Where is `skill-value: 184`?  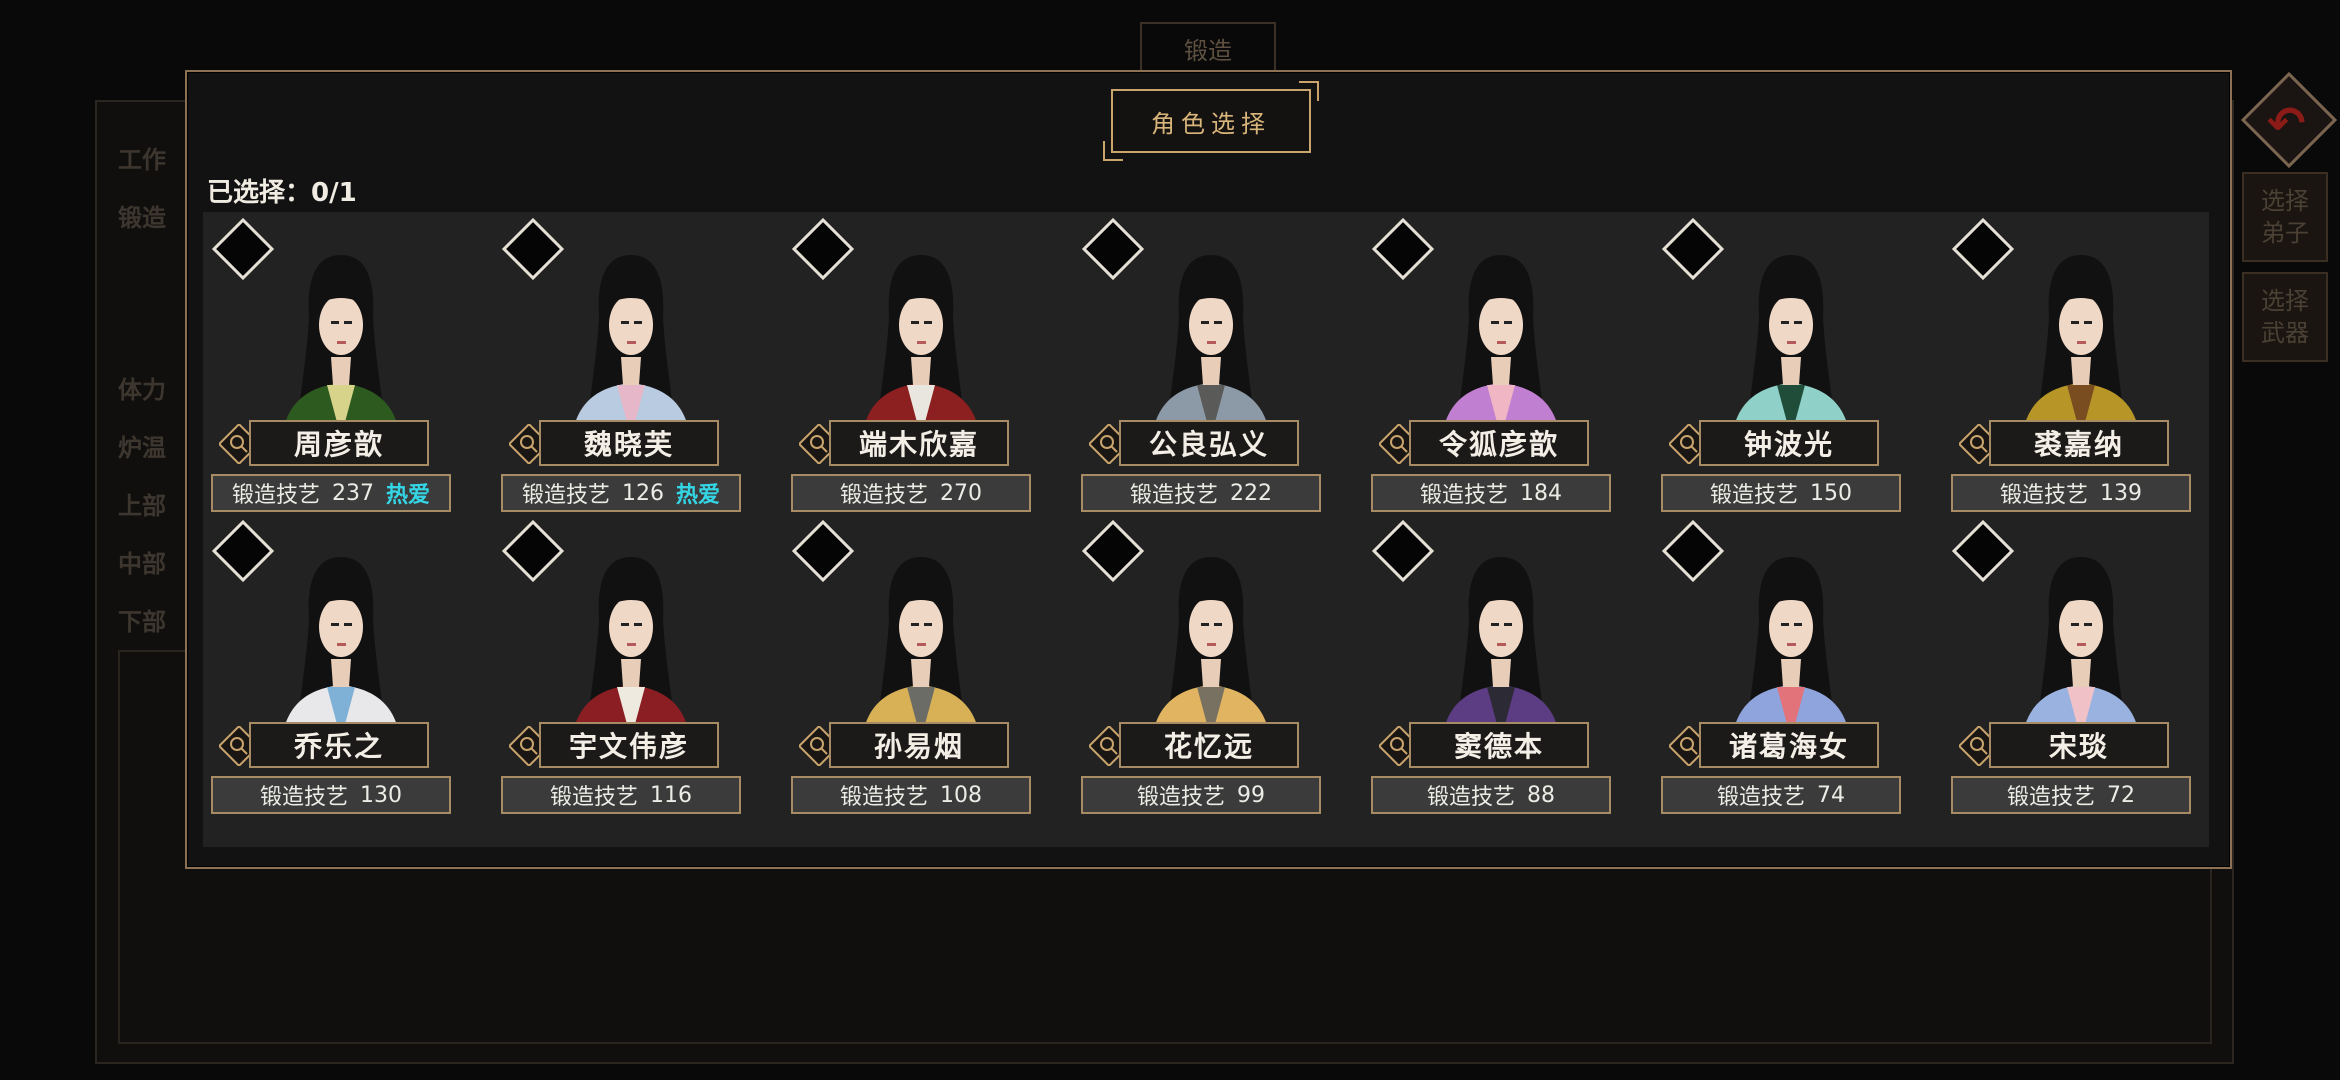
skill-value: 184 is located at coordinates (1541, 493).